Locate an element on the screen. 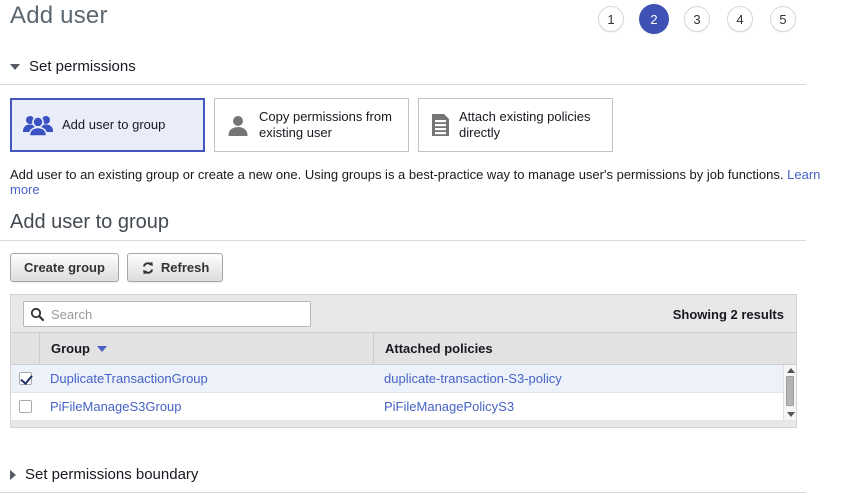  card-add-user-to-group: Add user to group is located at coordinates (107, 125).